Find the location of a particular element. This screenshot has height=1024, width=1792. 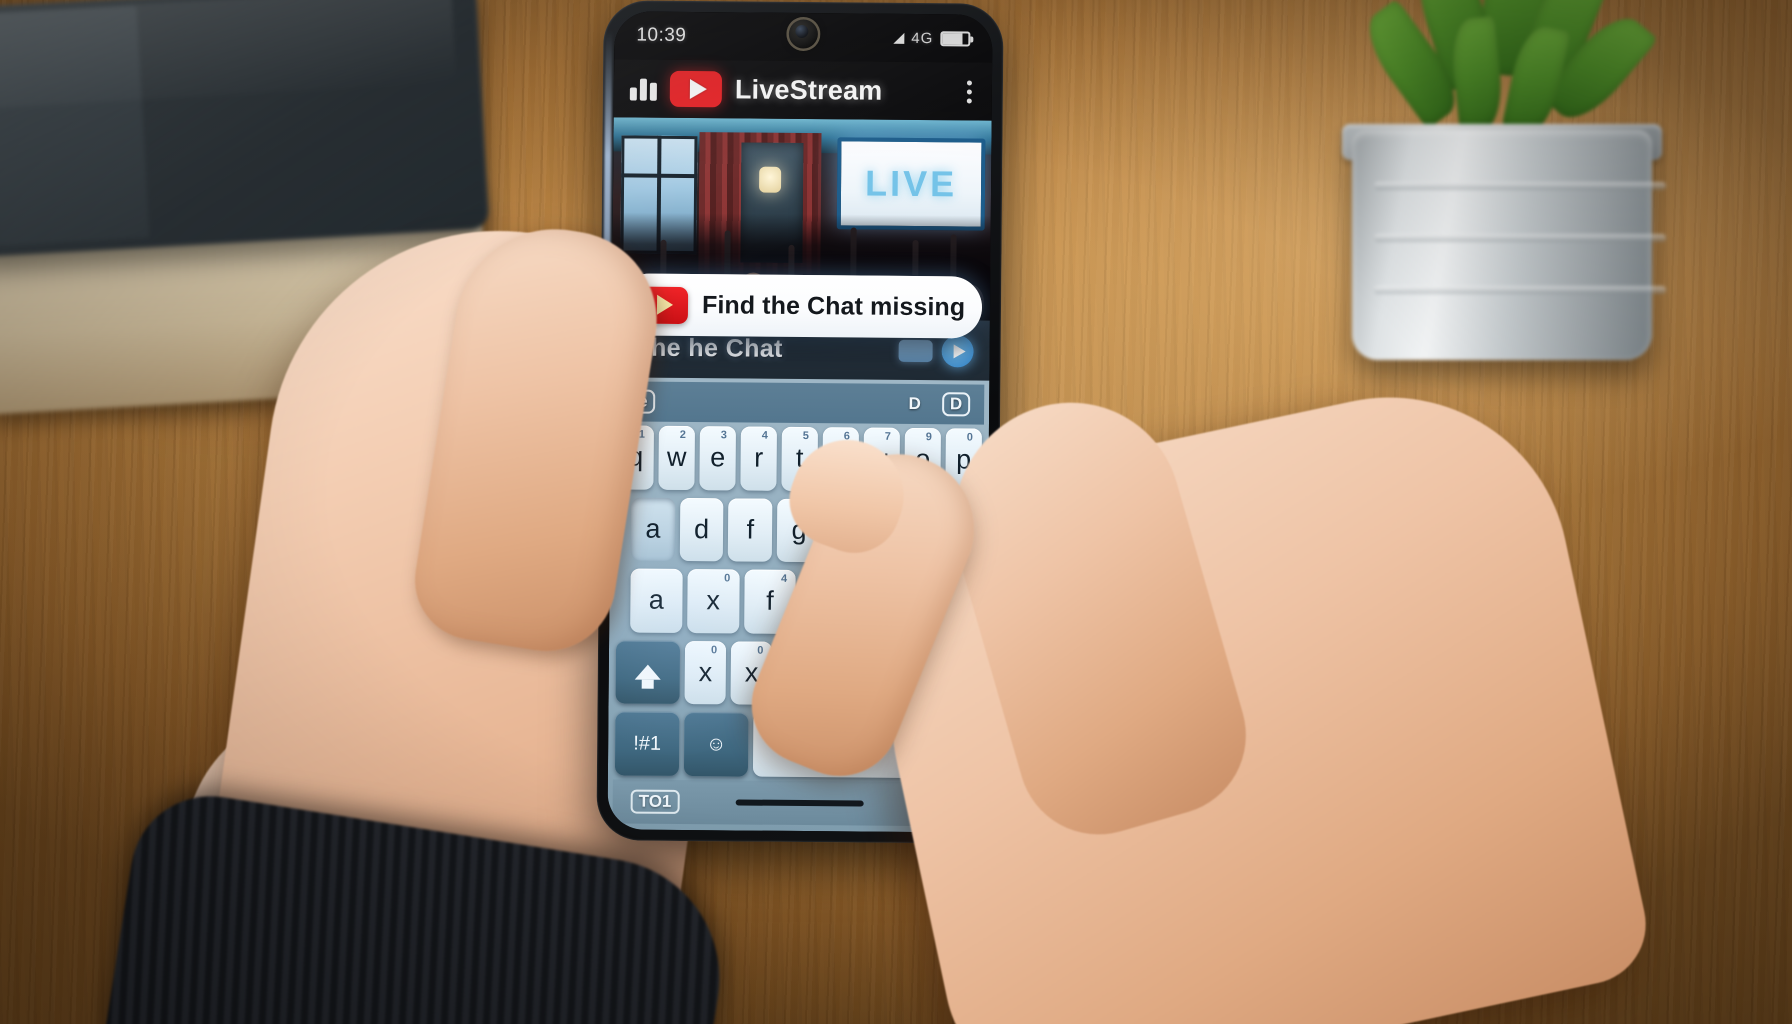

notebook-cover is located at coordinates (245, 129).